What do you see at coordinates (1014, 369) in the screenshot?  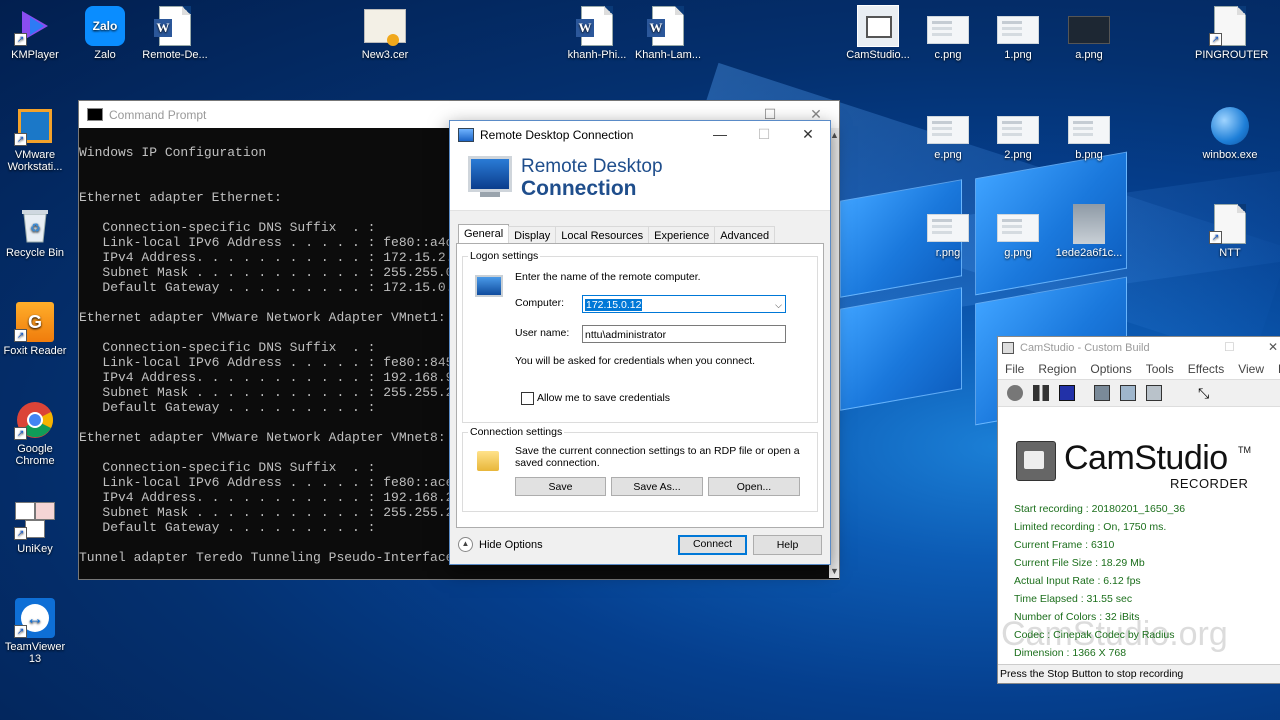 I see `menu-file: File` at bounding box center [1014, 369].